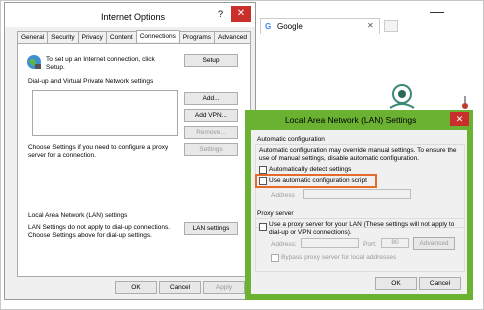 The image size is (484, 310). Describe the element at coordinates (33, 37) in the screenshot. I see `tab-general: General` at that location.